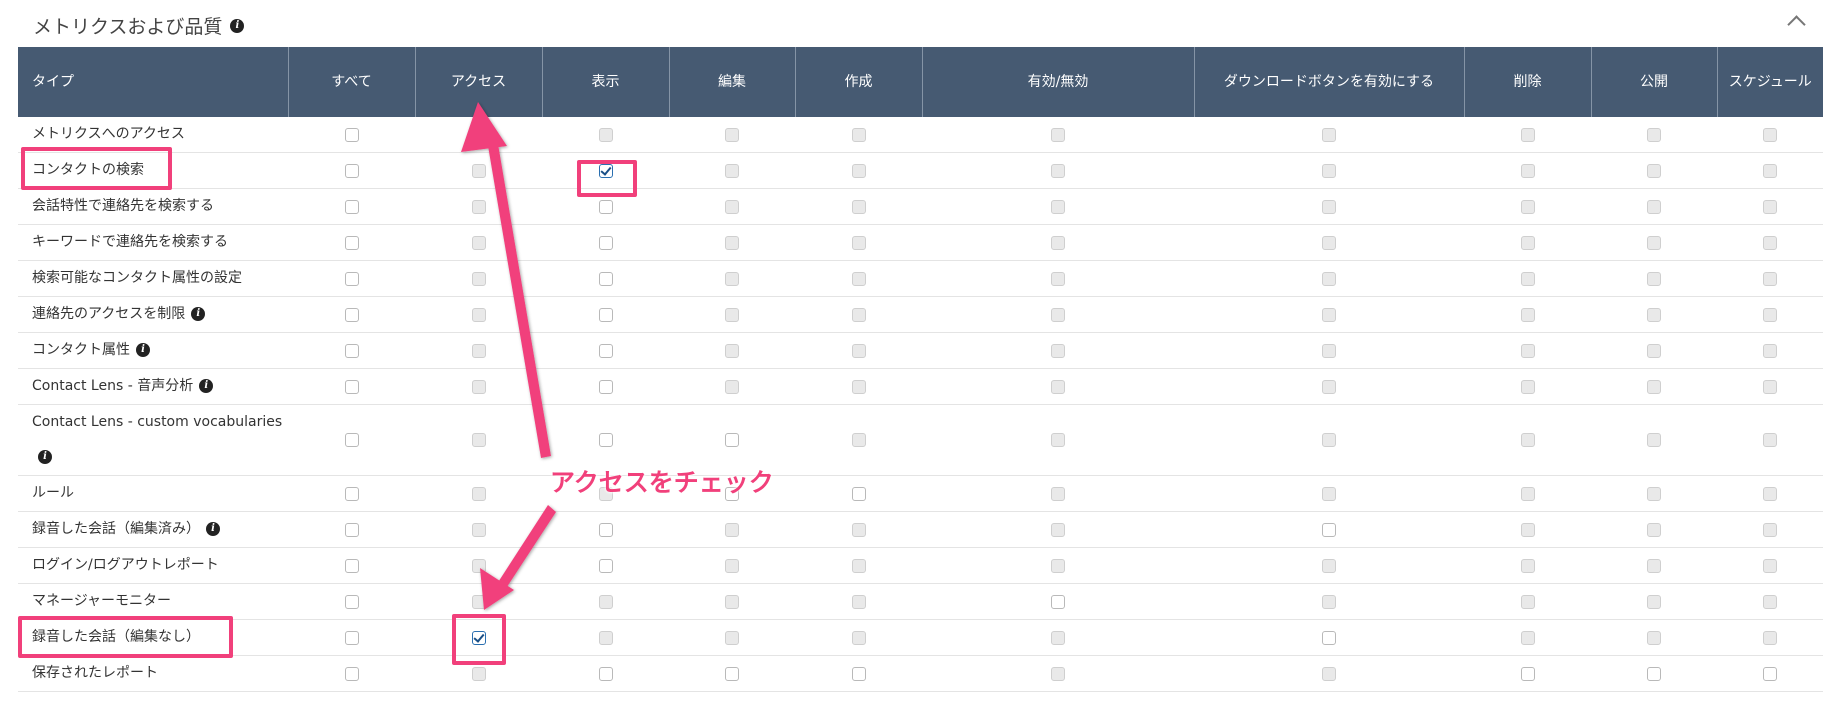 The image size is (1835, 704). Describe the element at coordinates (920, 440) in the screenshot. I see `table-row: Contact Lens - custom vocabularies i` at that location.